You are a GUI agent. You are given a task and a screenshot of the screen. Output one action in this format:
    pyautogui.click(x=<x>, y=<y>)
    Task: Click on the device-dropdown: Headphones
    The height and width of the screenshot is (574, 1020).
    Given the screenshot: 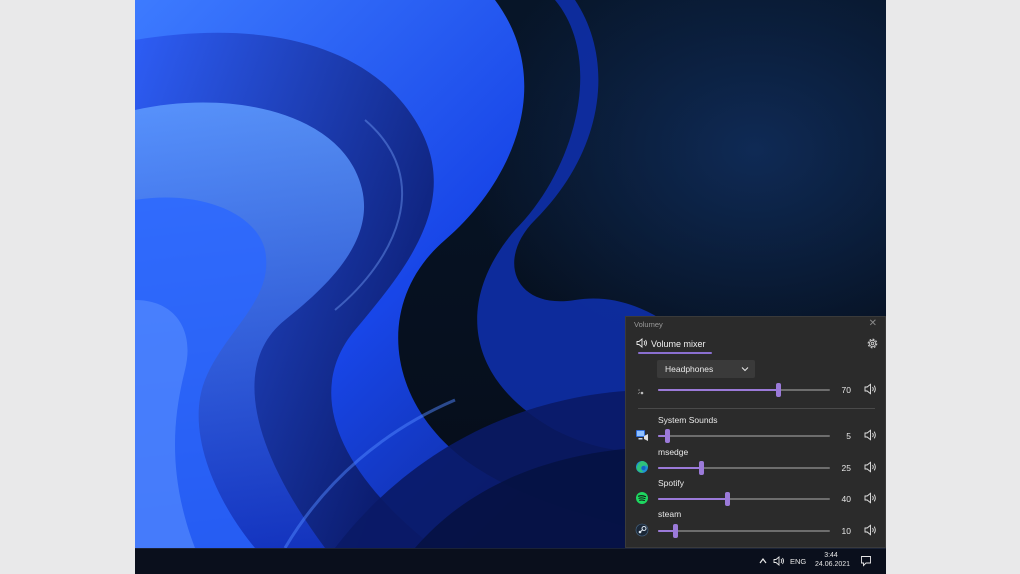 What is the action you would take?
    pyautogui.click(x=706, y=369)
    